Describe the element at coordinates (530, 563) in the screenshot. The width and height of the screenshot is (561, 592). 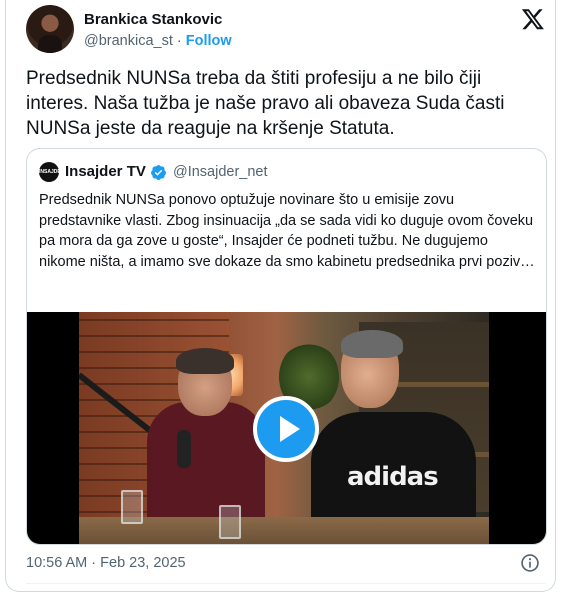
I see `info-icon` at that location.